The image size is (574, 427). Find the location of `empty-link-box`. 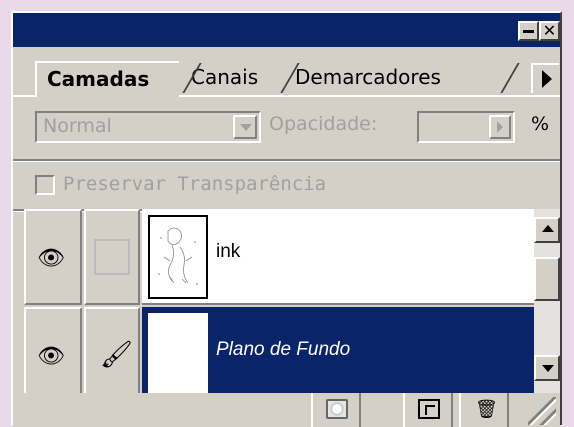

empty-link-box is located at coordinates (112, 257).